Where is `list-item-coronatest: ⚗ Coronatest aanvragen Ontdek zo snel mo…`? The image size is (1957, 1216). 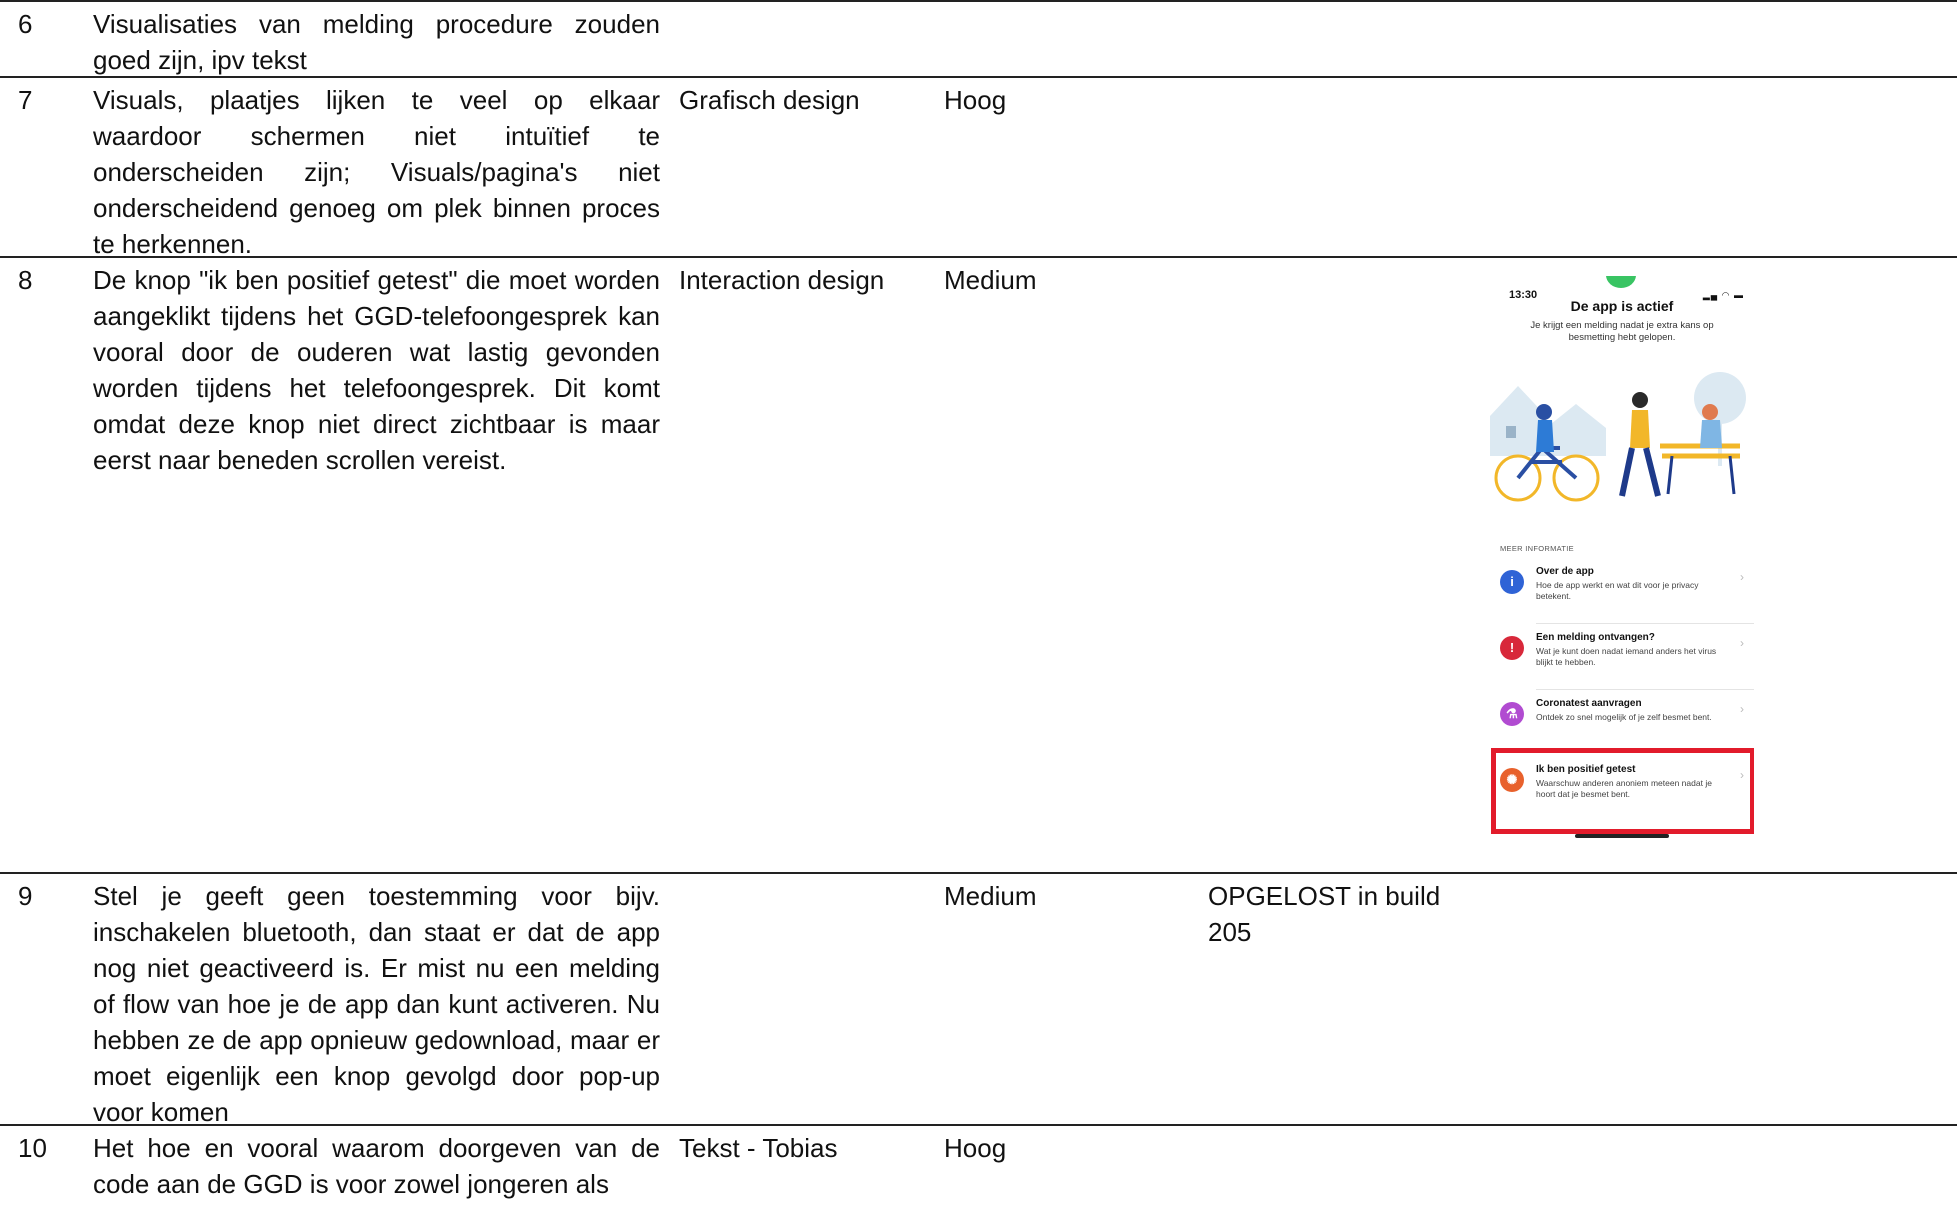
list-item-coronatest: ⚗ Coronatest aanvragen Ontdek zo snel mo… is located at coordinates (1622, 724).